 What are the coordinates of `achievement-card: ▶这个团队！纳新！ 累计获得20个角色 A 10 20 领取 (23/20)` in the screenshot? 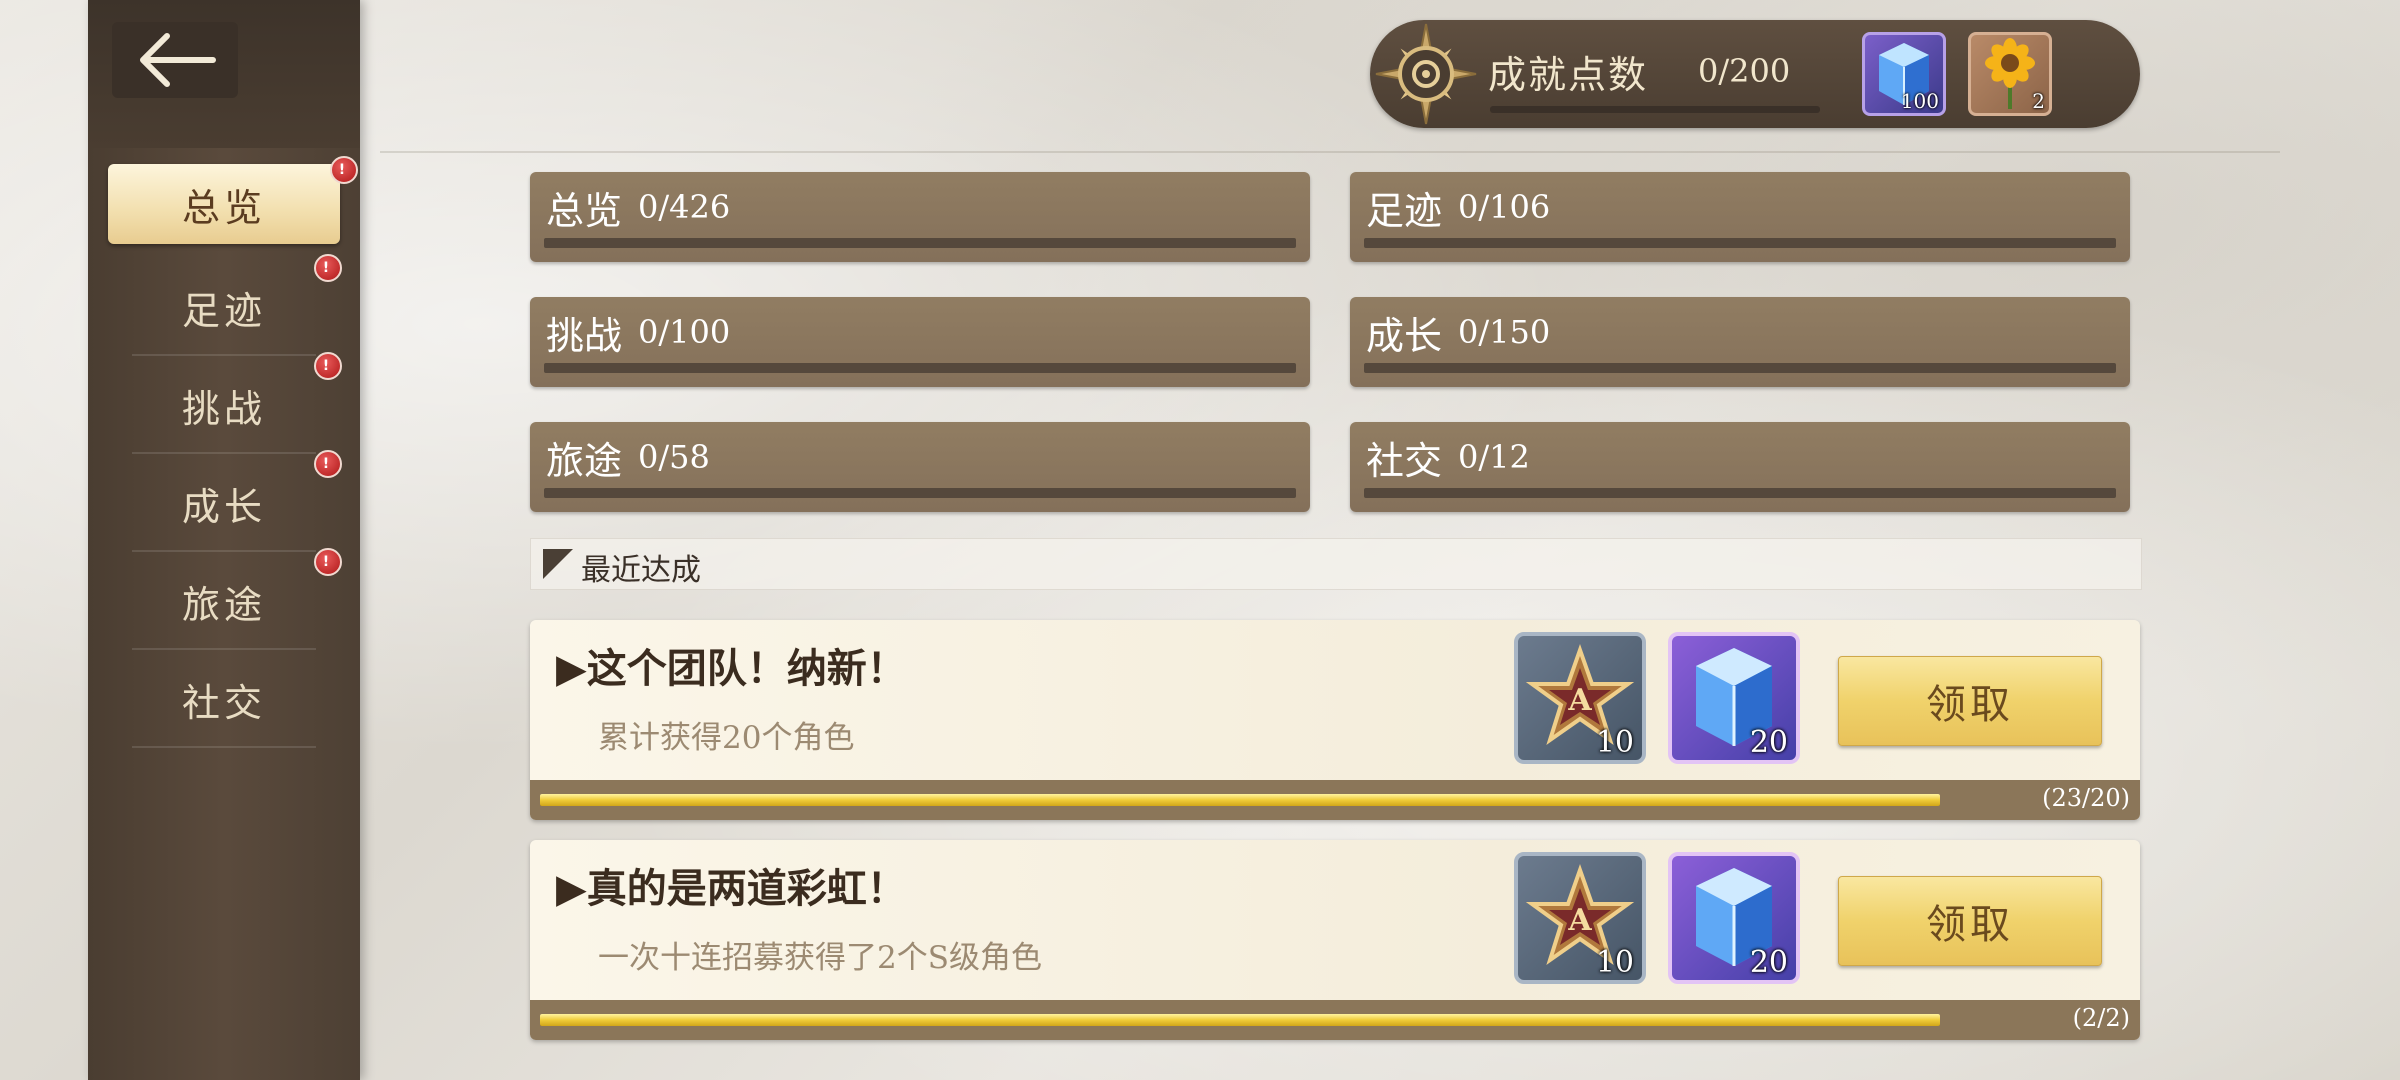 It's located at (1335, 720).